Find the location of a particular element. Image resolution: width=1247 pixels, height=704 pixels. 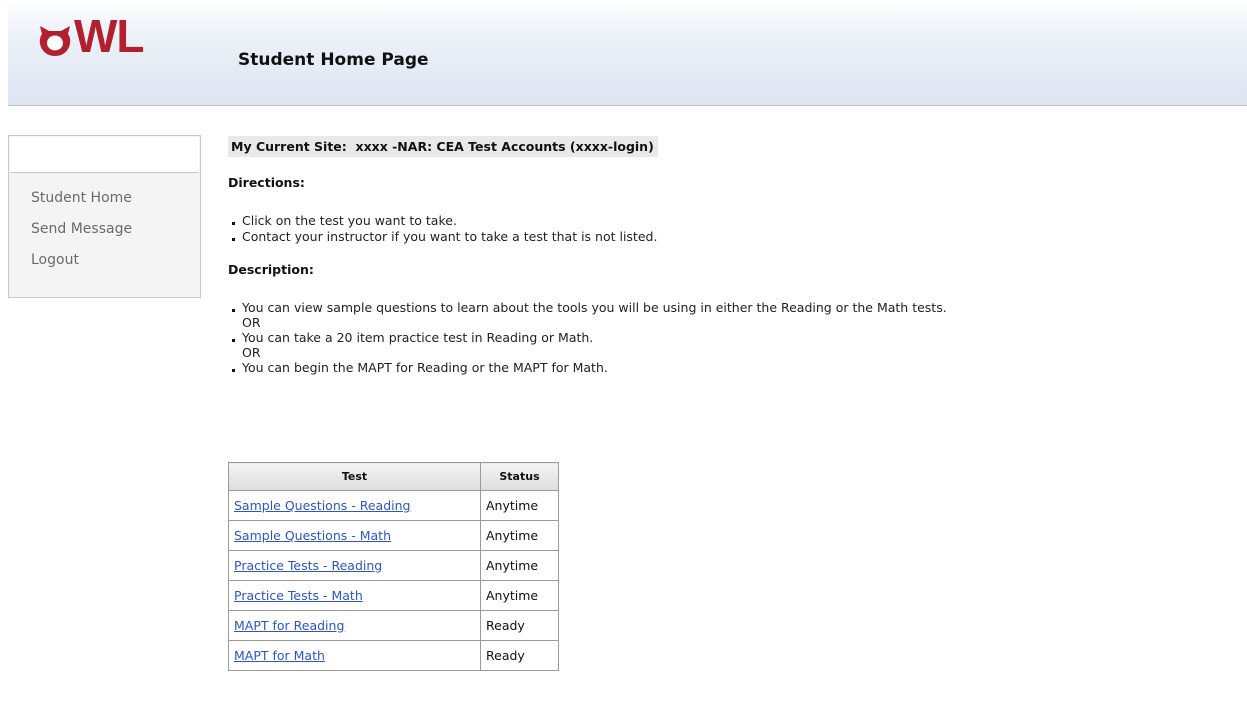

table-row: Practice Tests - Math Anytime is located at coordinates (393, 595).